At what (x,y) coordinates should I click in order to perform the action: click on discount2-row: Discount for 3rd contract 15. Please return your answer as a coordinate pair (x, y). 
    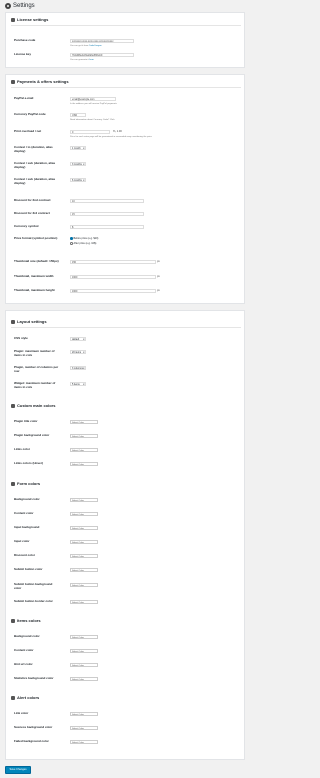
    Looking at the image, I should click on (129, 216).